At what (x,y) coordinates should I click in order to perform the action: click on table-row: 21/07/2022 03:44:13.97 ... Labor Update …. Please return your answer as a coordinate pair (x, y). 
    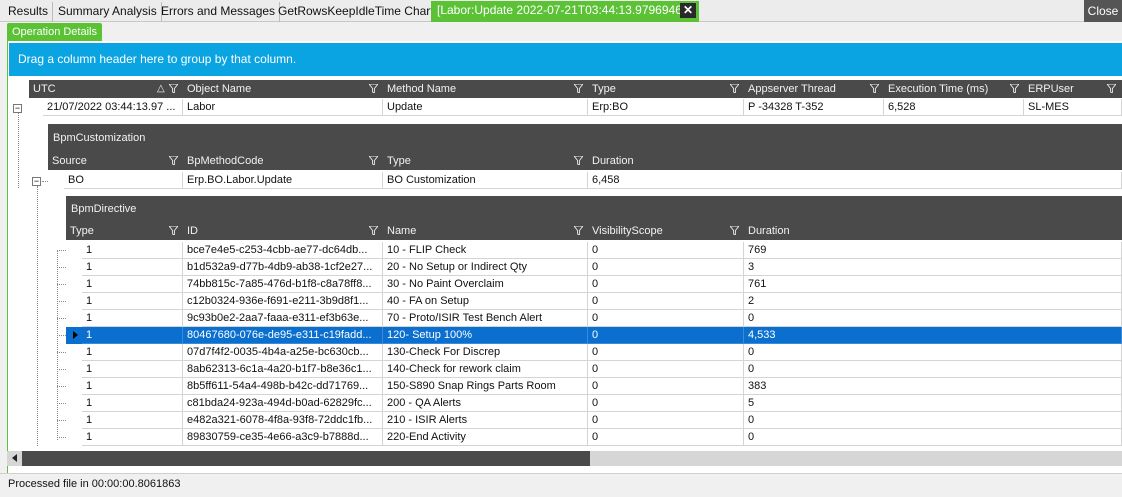
    Looking at the image, I should click on (575, 107).